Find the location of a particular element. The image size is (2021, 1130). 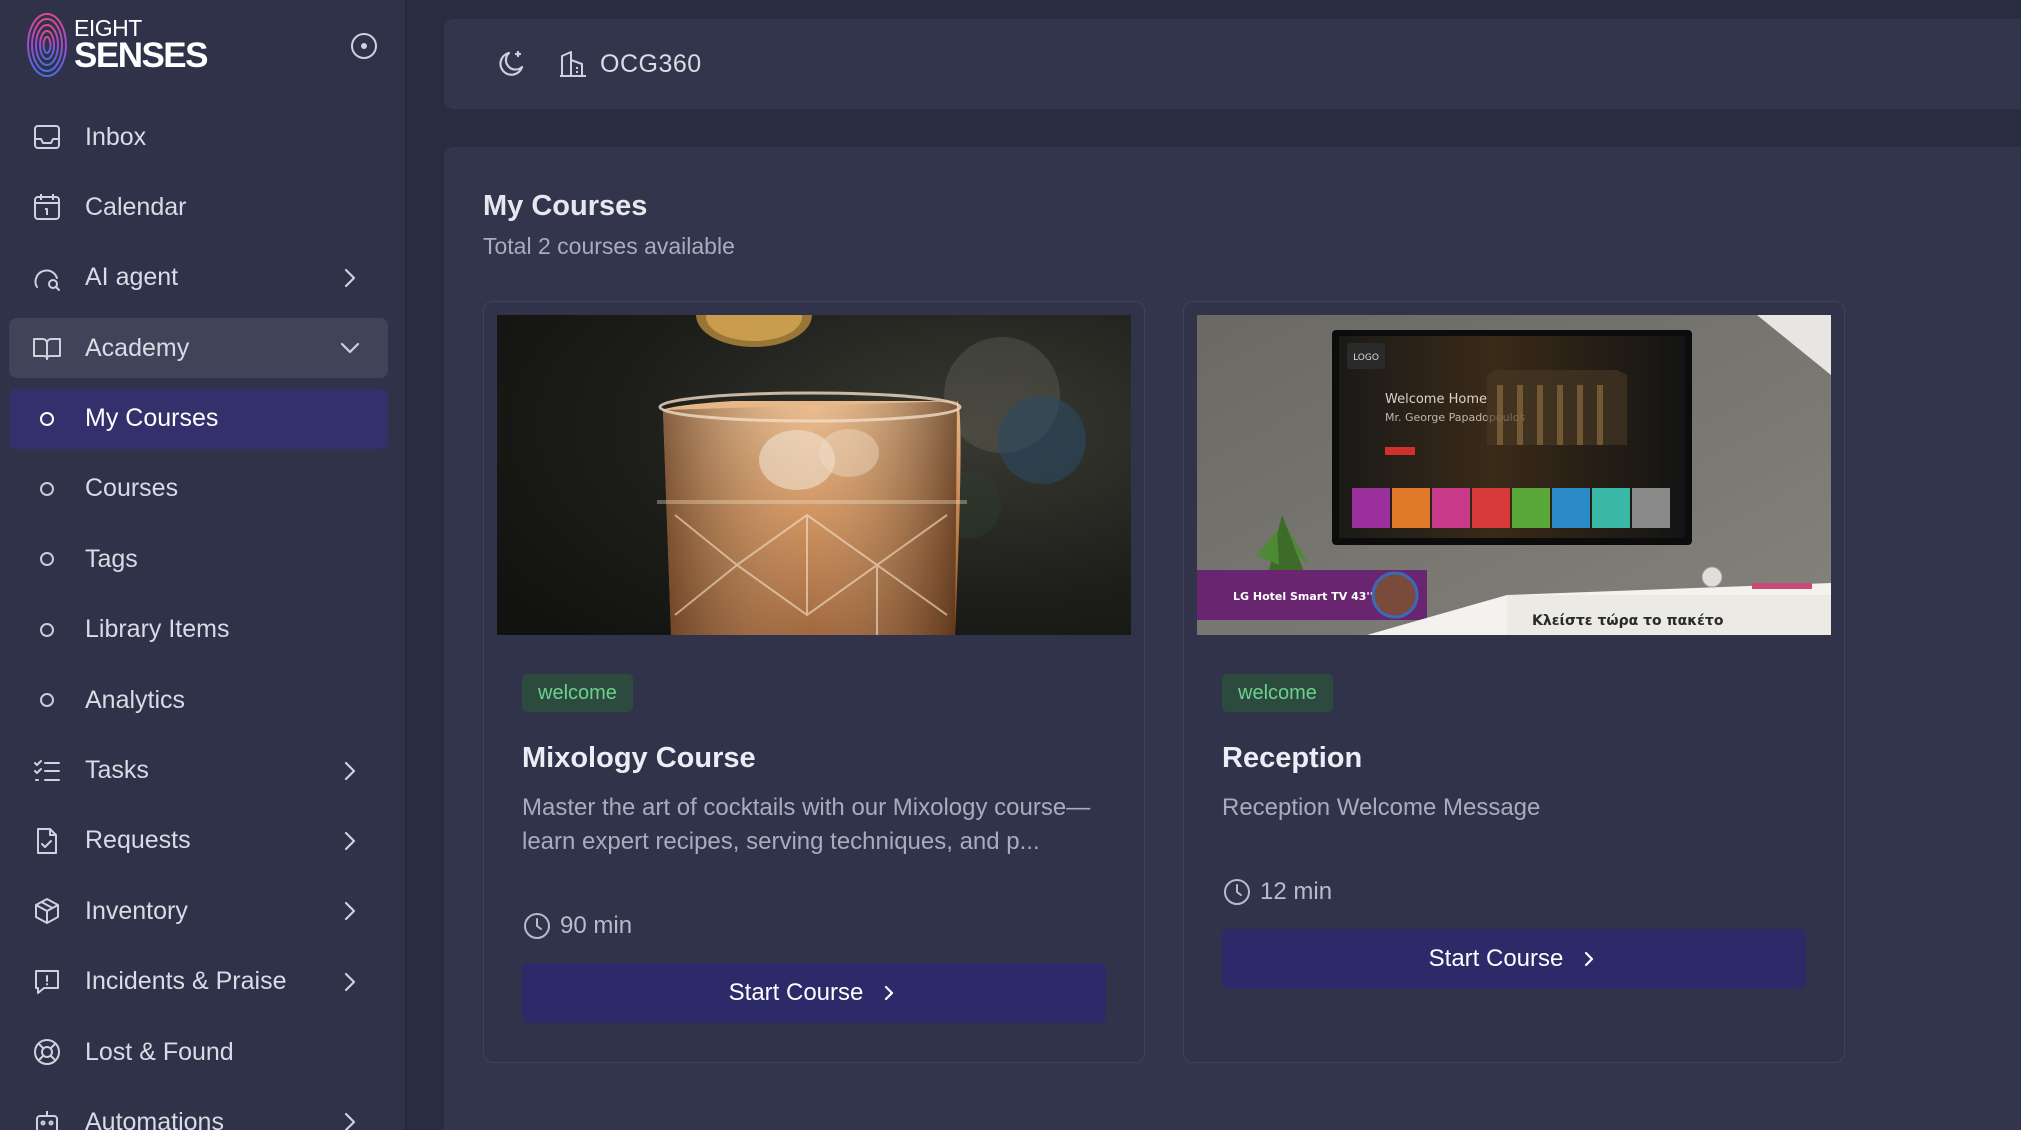

course-title: Mixology Course is located at coordinates (639, 758).